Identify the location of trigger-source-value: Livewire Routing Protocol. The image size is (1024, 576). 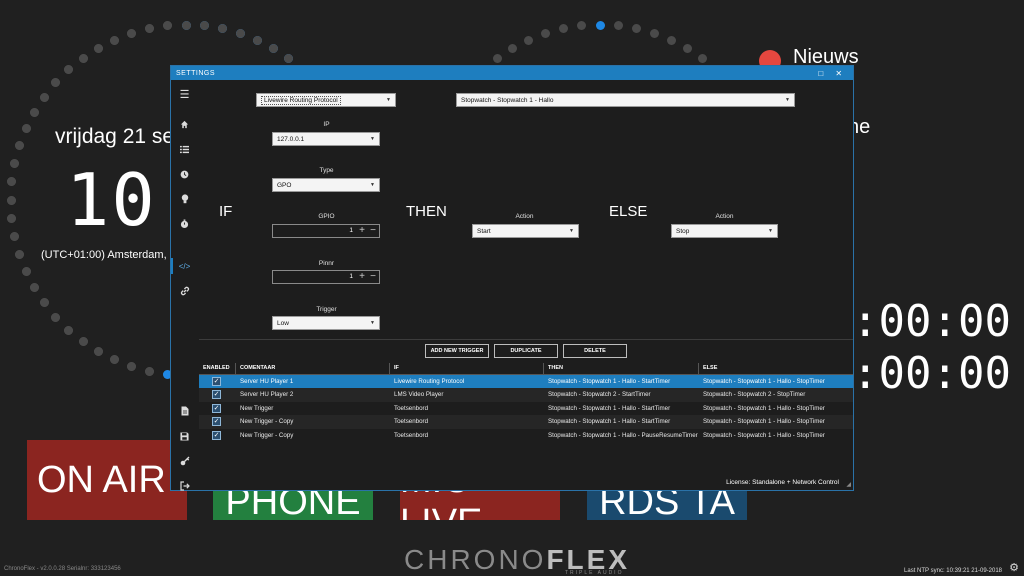
(301, 100).